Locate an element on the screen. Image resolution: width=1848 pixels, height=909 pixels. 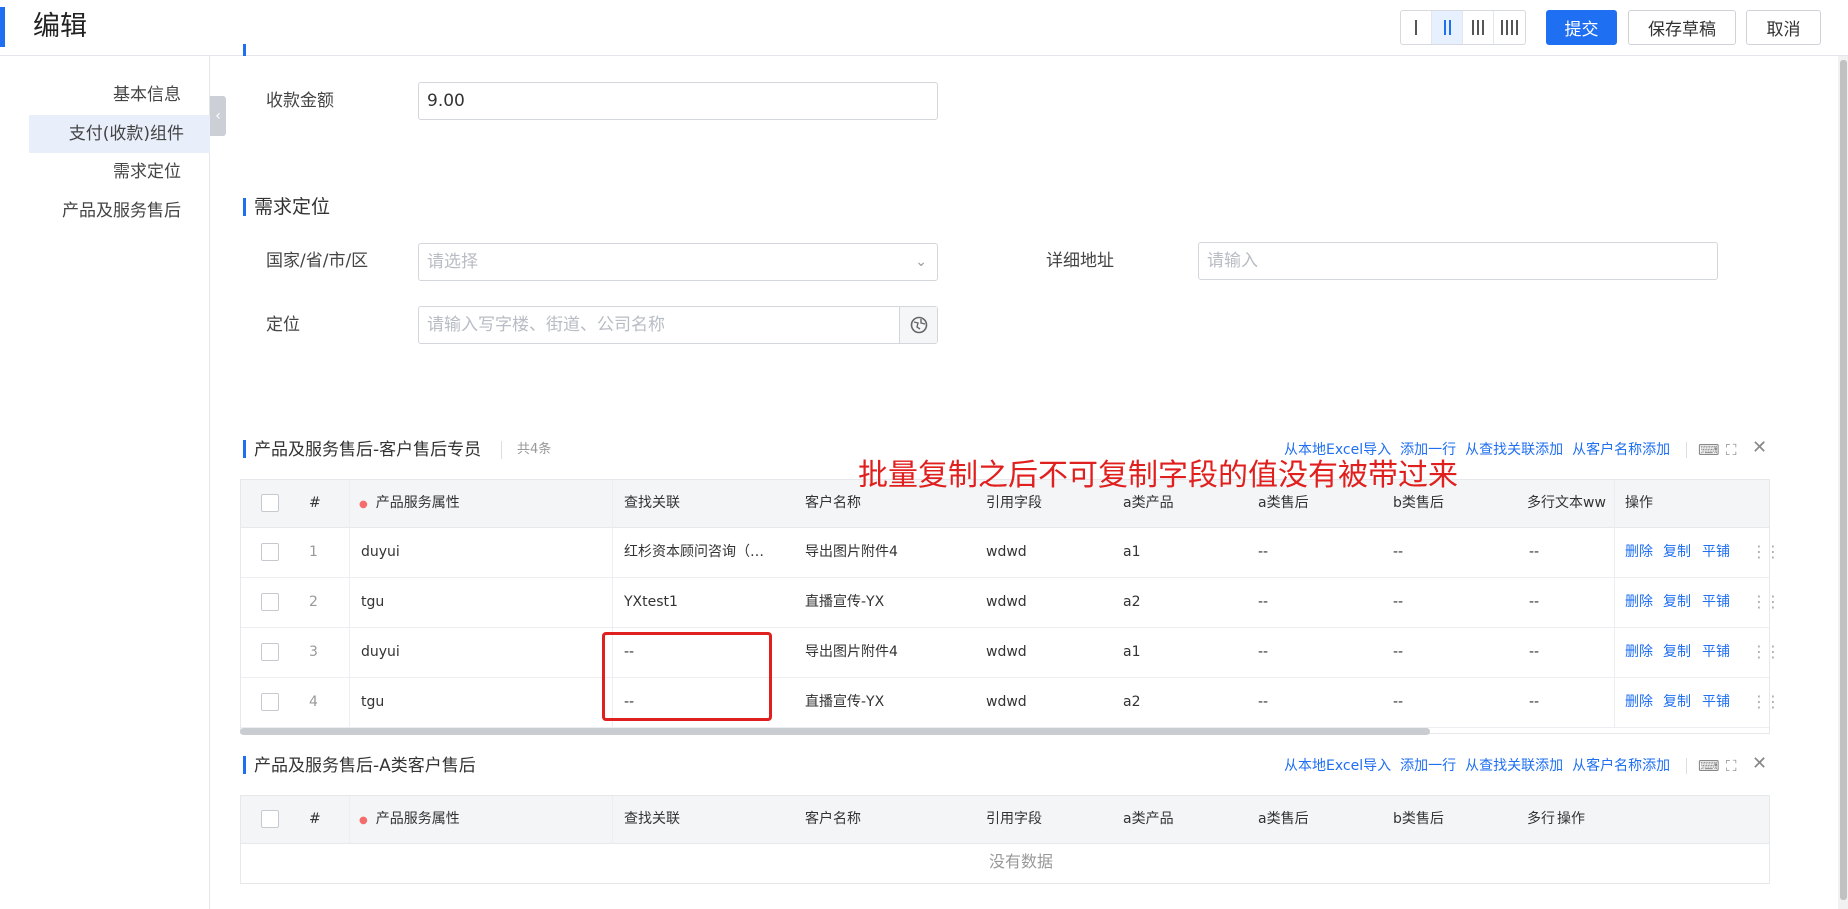
column-divider is located at coordinates (349, 820).